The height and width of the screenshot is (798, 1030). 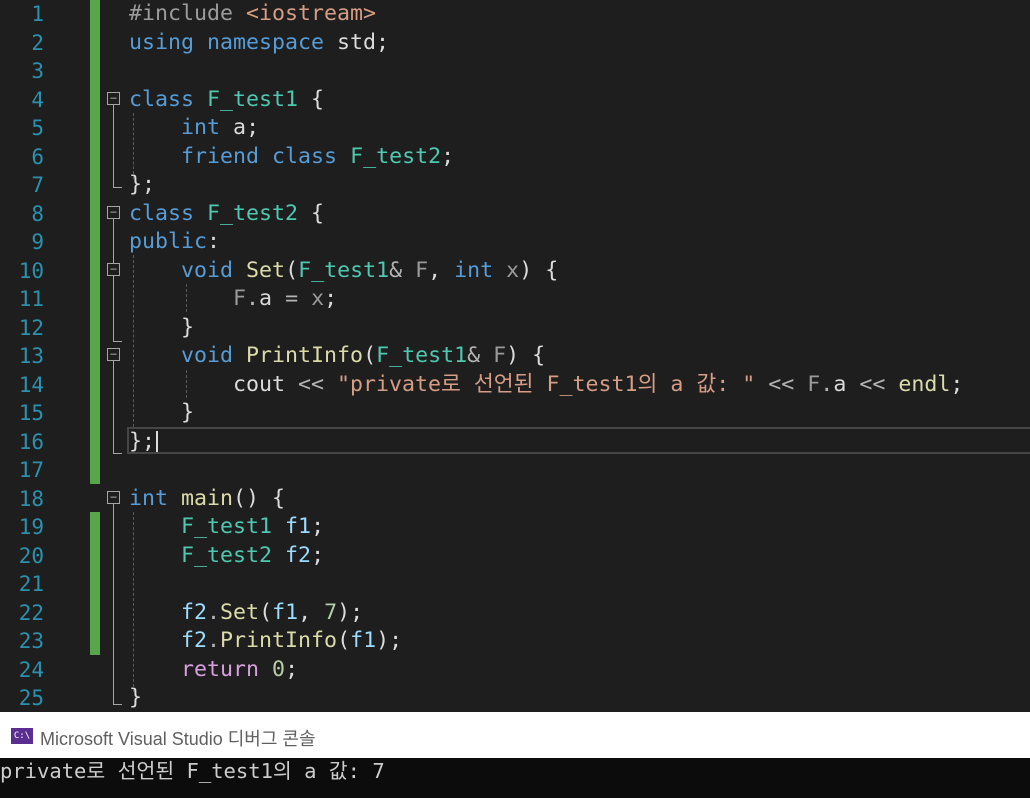 I want to click on code-token: =, so click(x=292, y=298).